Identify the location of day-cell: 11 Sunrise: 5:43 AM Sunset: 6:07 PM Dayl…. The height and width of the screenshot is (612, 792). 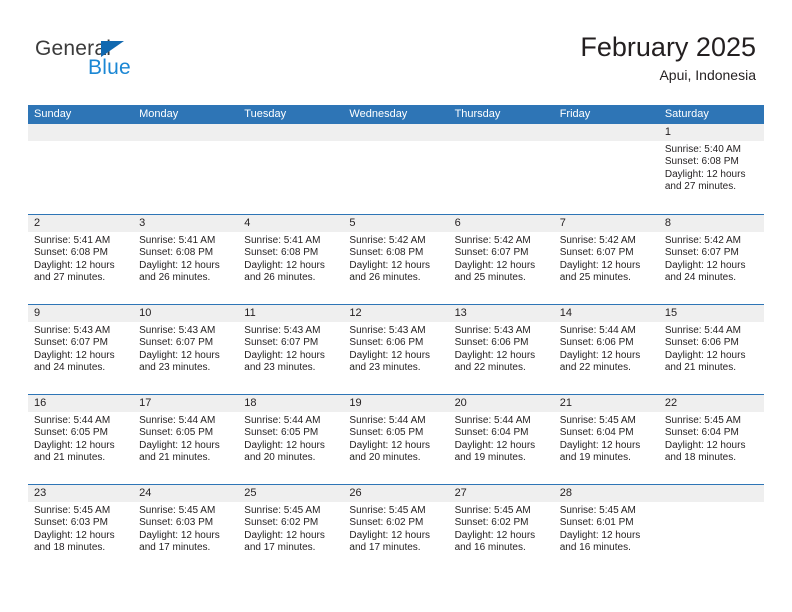
(290, 349).